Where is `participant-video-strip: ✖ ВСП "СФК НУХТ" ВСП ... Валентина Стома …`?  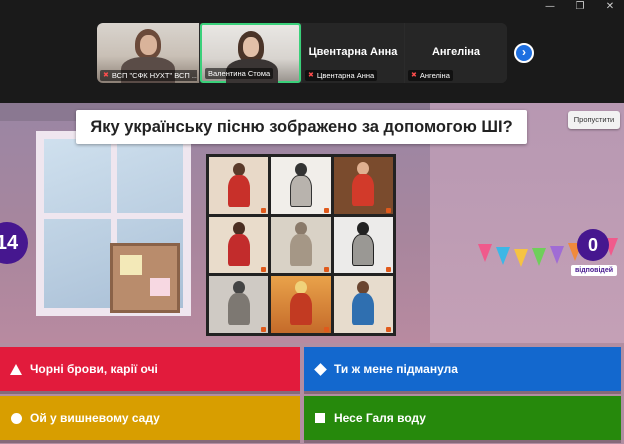 participant-video-strip: ✖ ВСП "СФК НУХТ" ВСП ... Валентина Стома … is located at coordinates (302, 53).